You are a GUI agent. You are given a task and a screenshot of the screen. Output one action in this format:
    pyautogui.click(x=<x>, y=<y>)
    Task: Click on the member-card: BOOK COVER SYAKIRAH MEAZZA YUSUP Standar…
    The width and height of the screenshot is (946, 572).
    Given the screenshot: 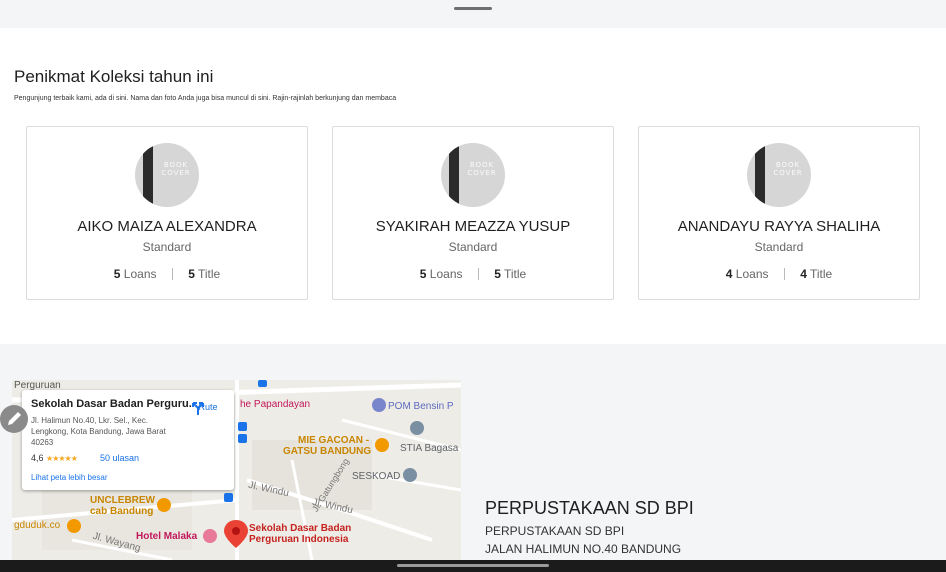 What is the action you would take?
    pyautogui.click(x=473, y=213)
    